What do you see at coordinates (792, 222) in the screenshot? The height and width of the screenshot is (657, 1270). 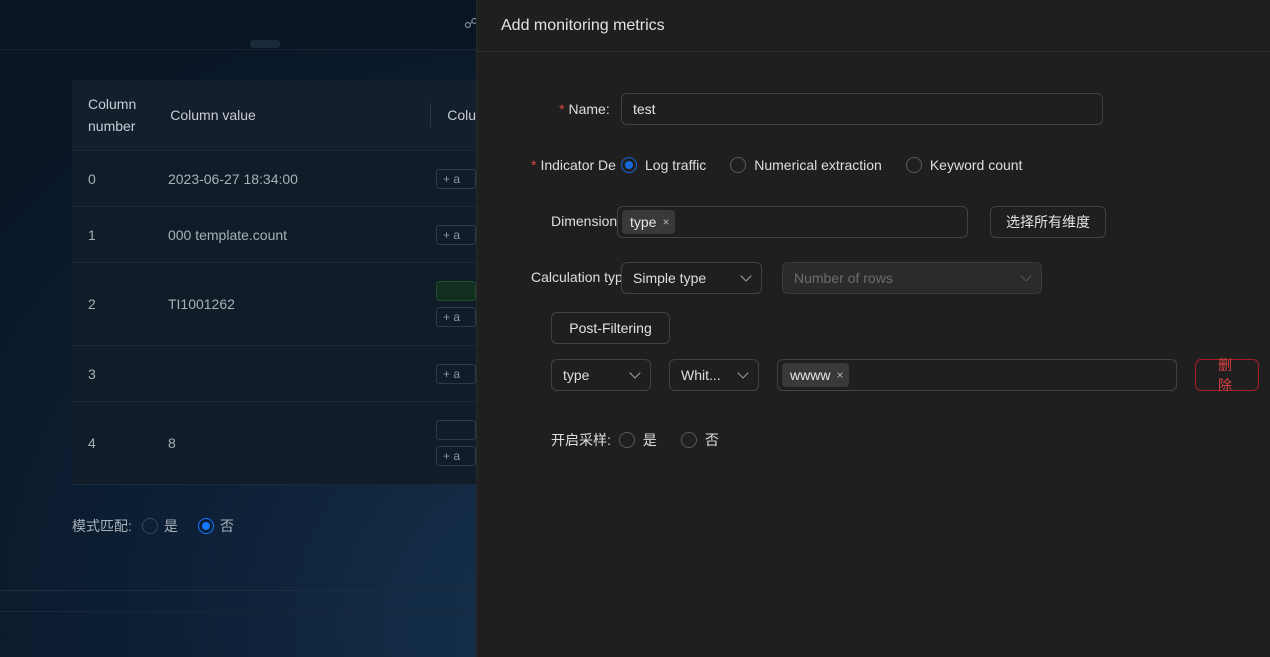 I see `dimension-select: type ×` at bounding box center [792, 222].